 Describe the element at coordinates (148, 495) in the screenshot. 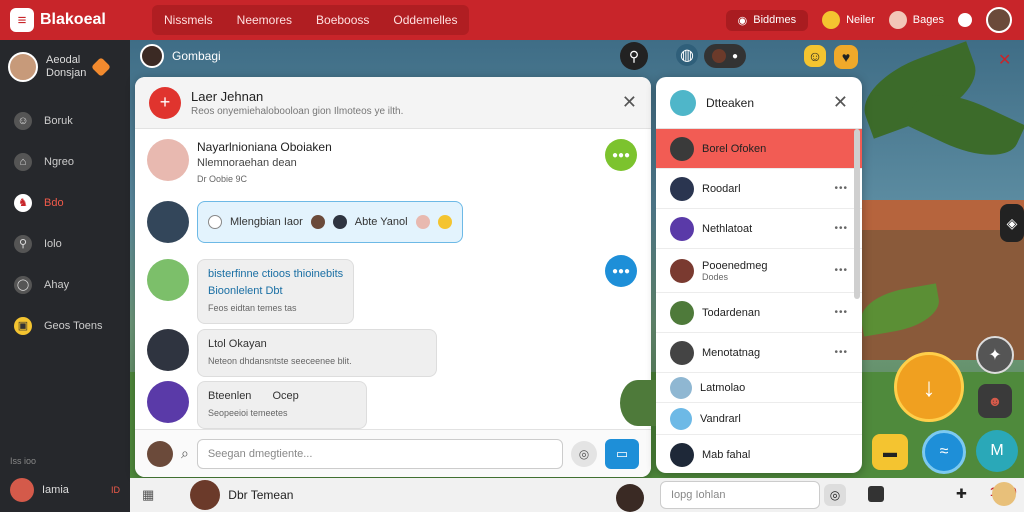

I see `menu-icon: ▦` at that location.